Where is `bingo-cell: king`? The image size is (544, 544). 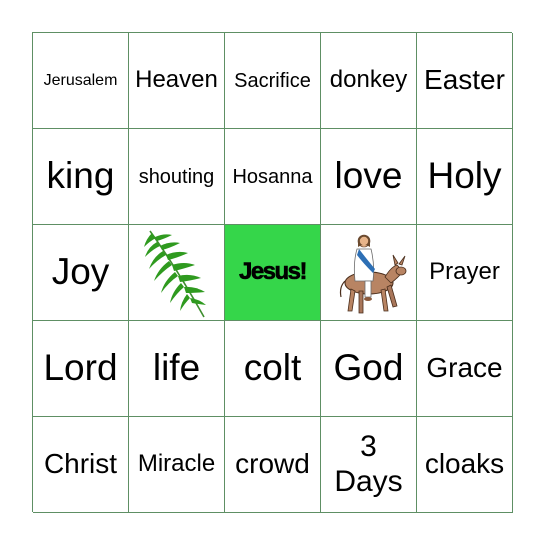 bingo-cell: king is located at coordinates (81, 177).